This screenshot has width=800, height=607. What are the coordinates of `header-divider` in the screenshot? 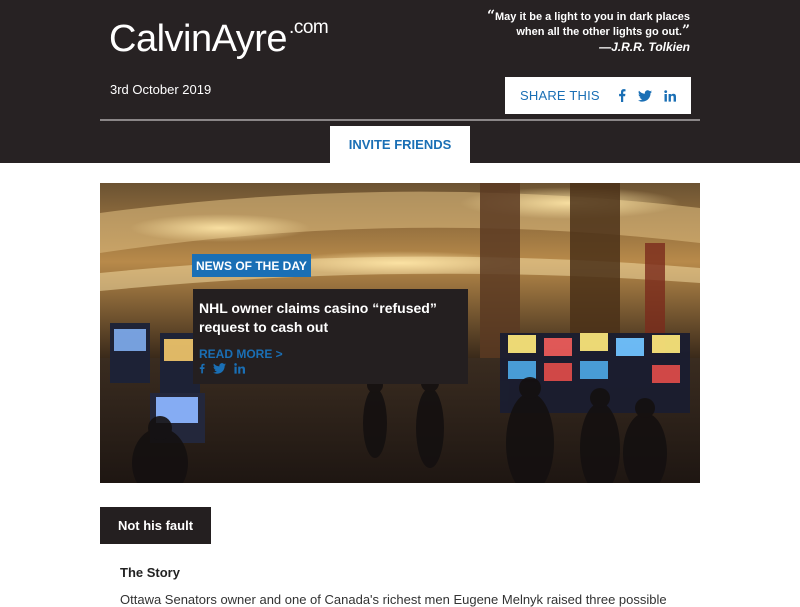 It's located at (400, 120).